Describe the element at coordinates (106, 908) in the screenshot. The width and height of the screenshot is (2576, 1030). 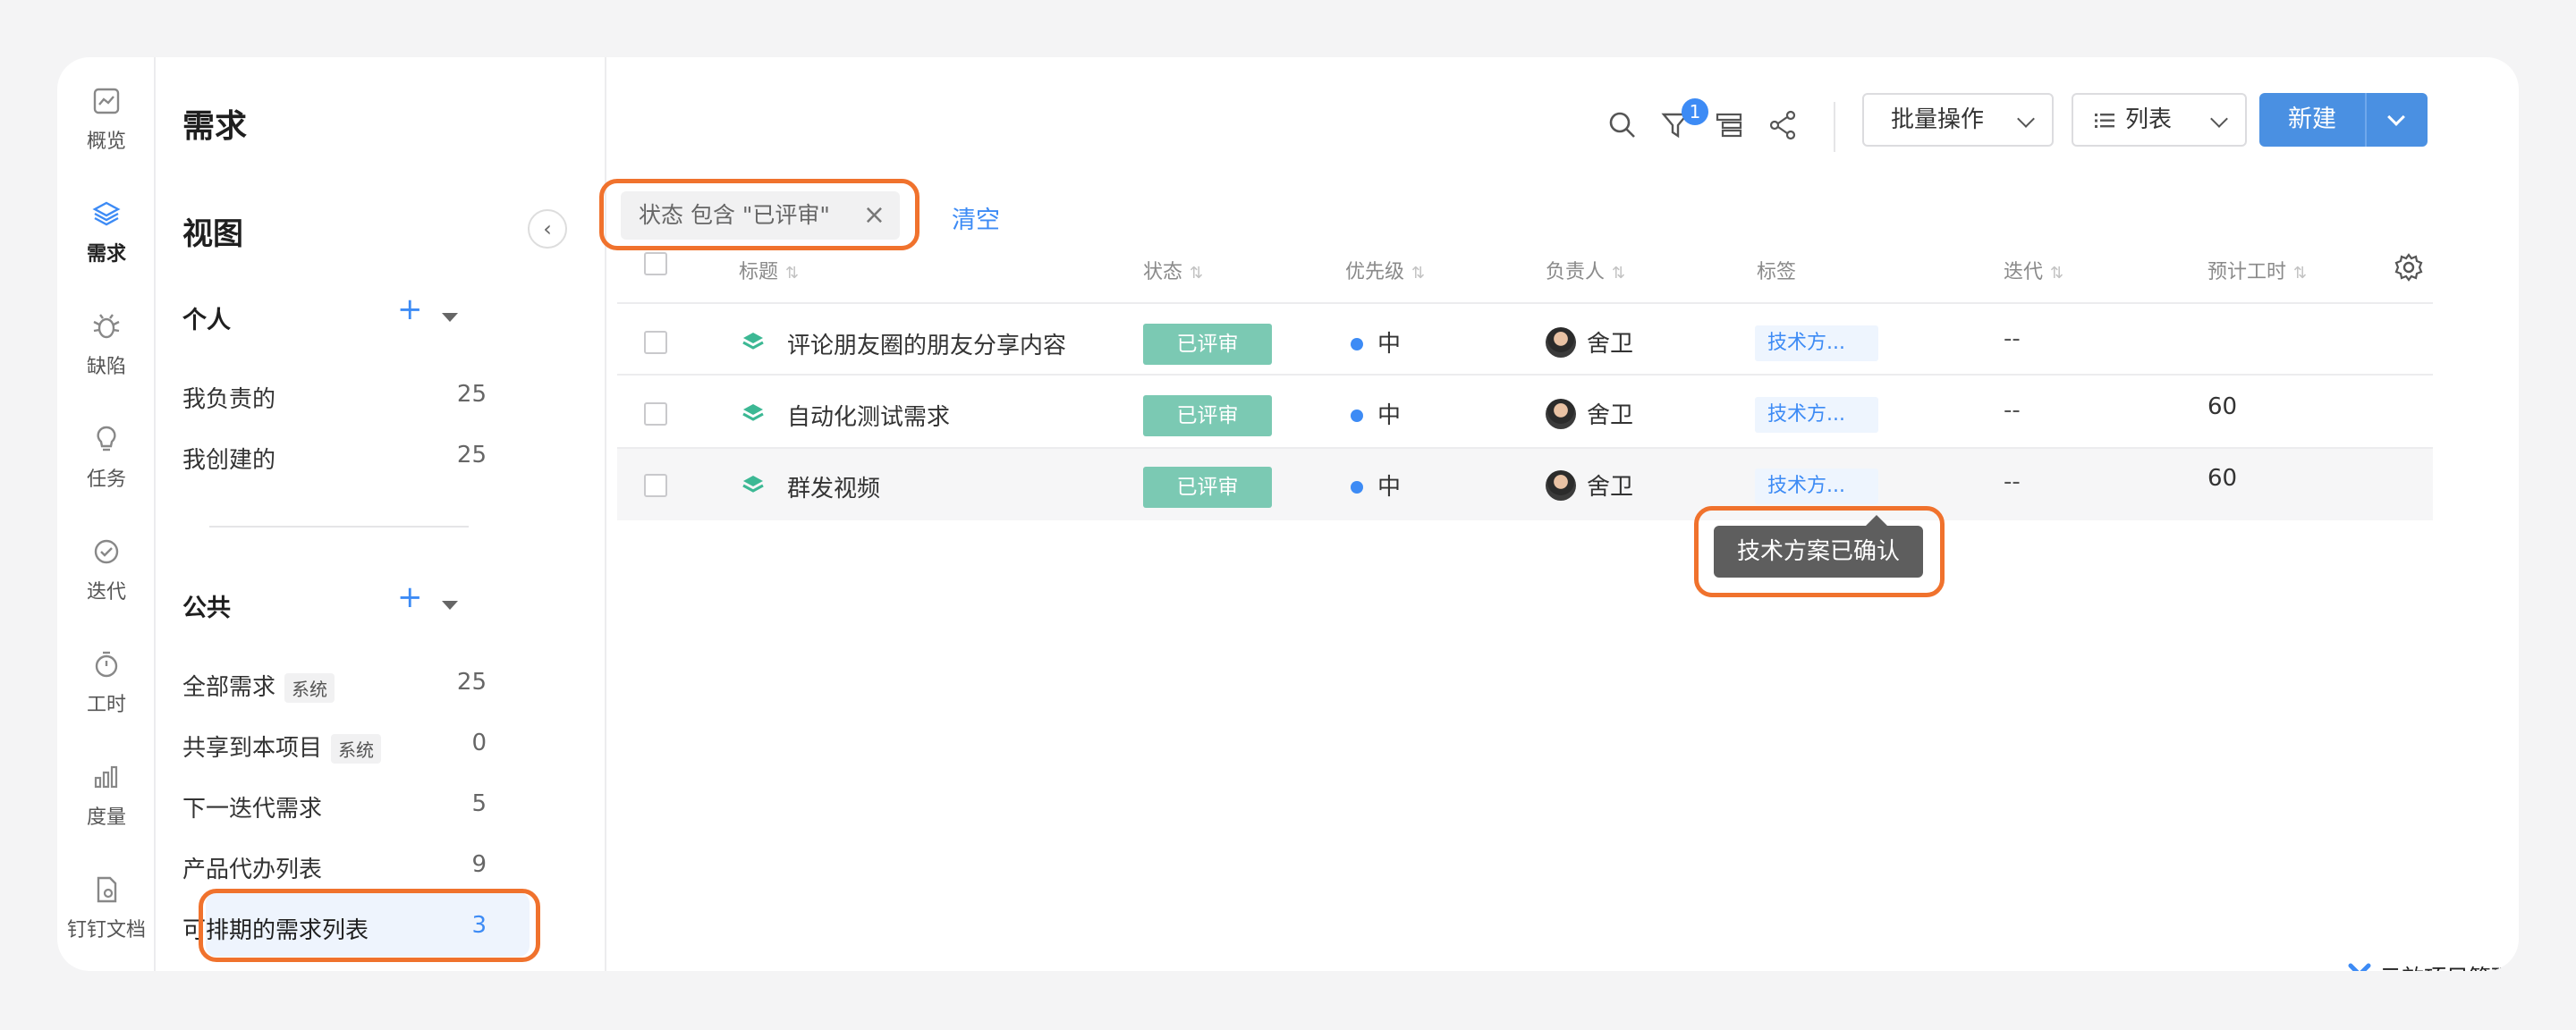
I see `nav-item-docs: 钉钉文档` at that location.